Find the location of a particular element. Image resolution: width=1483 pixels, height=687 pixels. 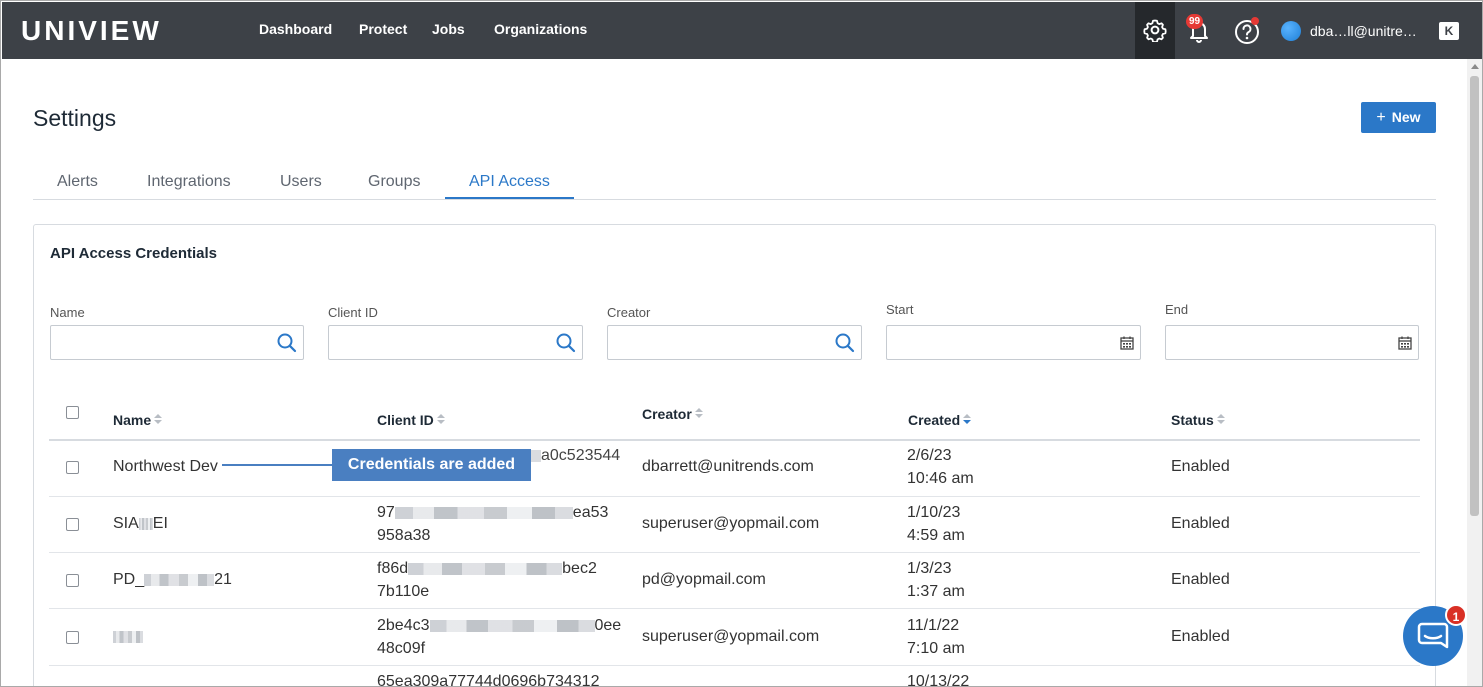

row-client-id-part: 0ee is located at coordinates (608, 625).